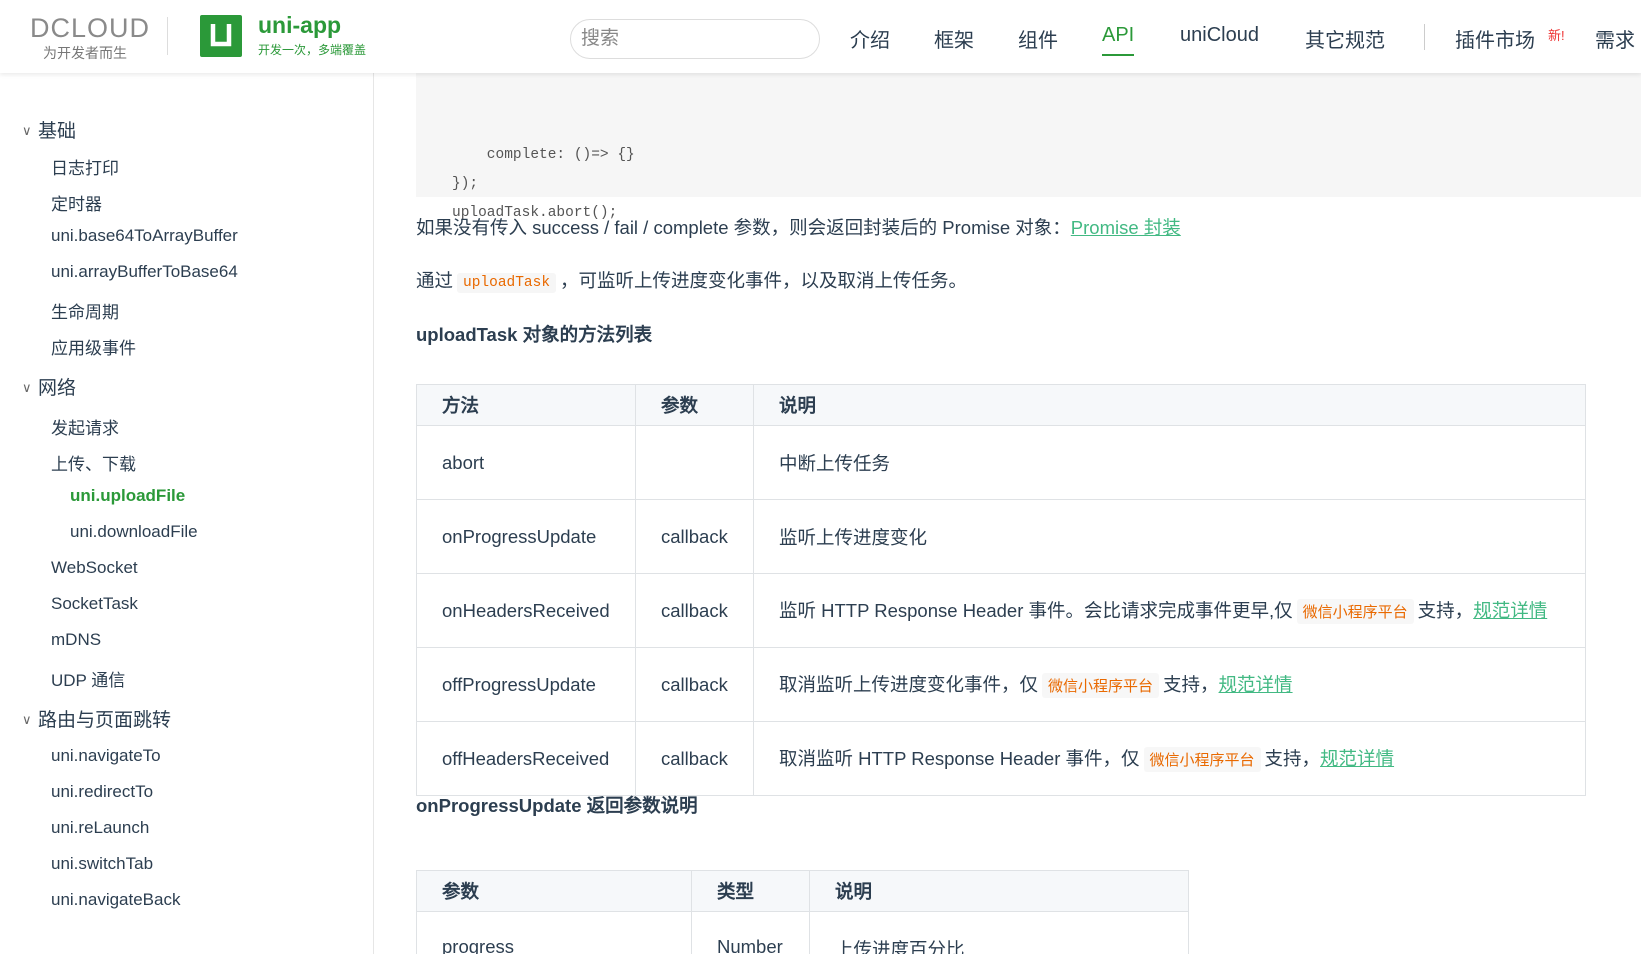 Image resolution: width=1641 pixels, height=954 pixels. What do you see at coordinates (959, 758) in the screenshot?
I see `desc-text: 取消监听 HTTP Response Header 事件，仅` at bounding box center [959, 758].